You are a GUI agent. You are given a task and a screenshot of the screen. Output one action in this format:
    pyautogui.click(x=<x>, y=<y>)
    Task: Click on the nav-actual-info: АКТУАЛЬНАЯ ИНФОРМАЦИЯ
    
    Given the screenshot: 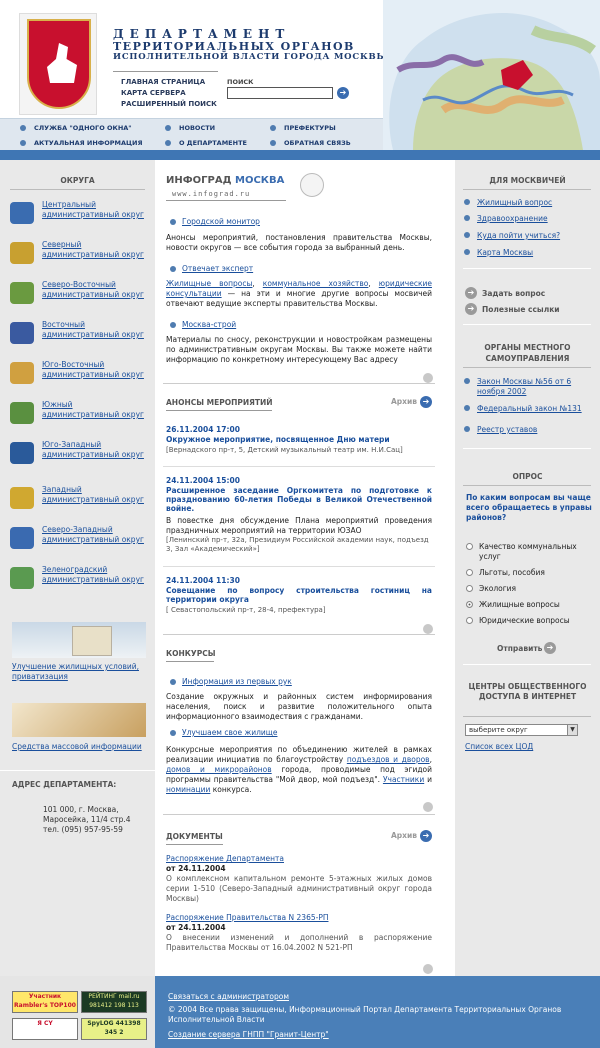 What is the action you would take?
    pyautogui.click(x=81, y=143)
    